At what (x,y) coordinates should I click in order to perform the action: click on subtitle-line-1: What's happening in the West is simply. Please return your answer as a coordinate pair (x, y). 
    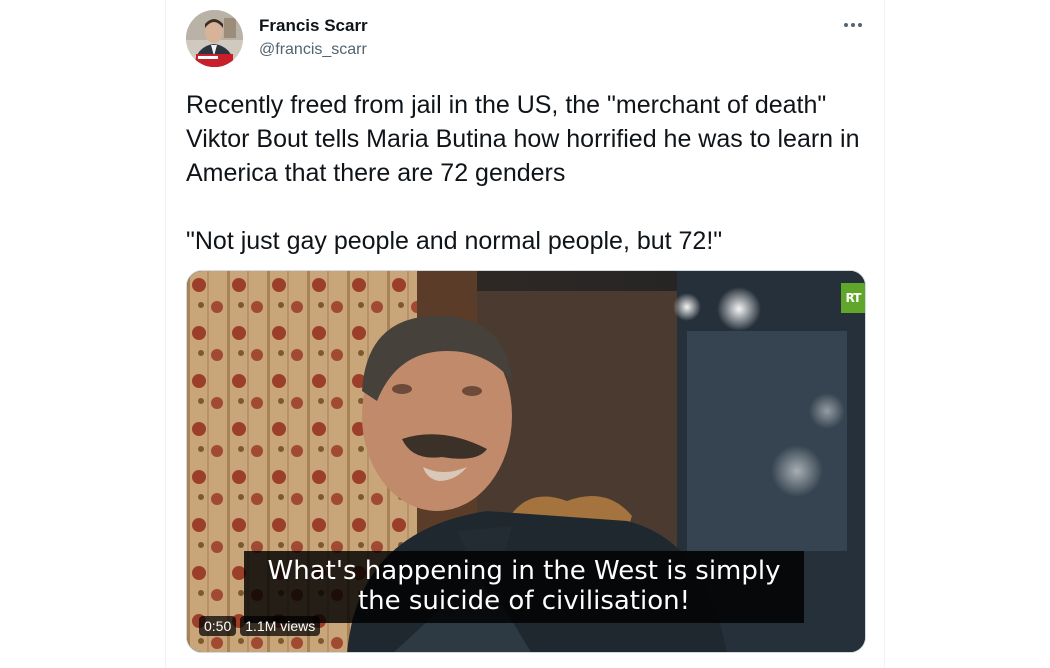
    Looking at the image, I should click on (524, 571).